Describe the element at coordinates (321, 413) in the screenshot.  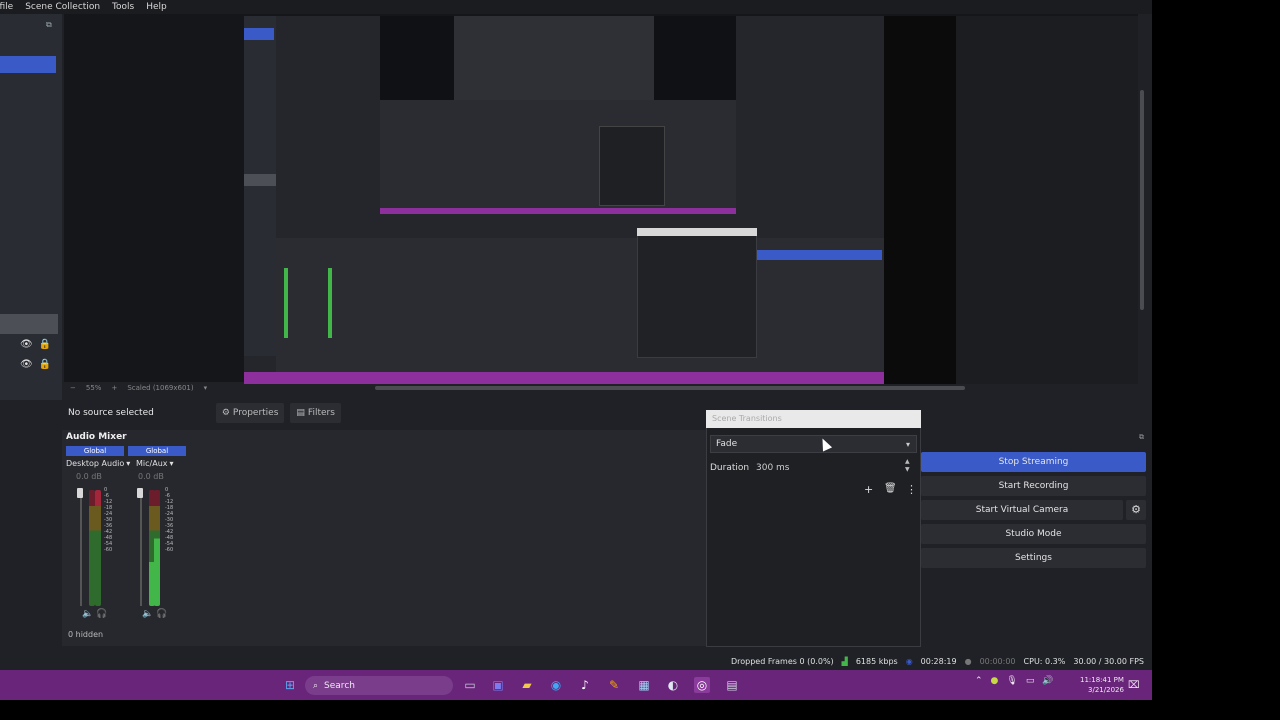
I see `filters-label: Filters` at that location.